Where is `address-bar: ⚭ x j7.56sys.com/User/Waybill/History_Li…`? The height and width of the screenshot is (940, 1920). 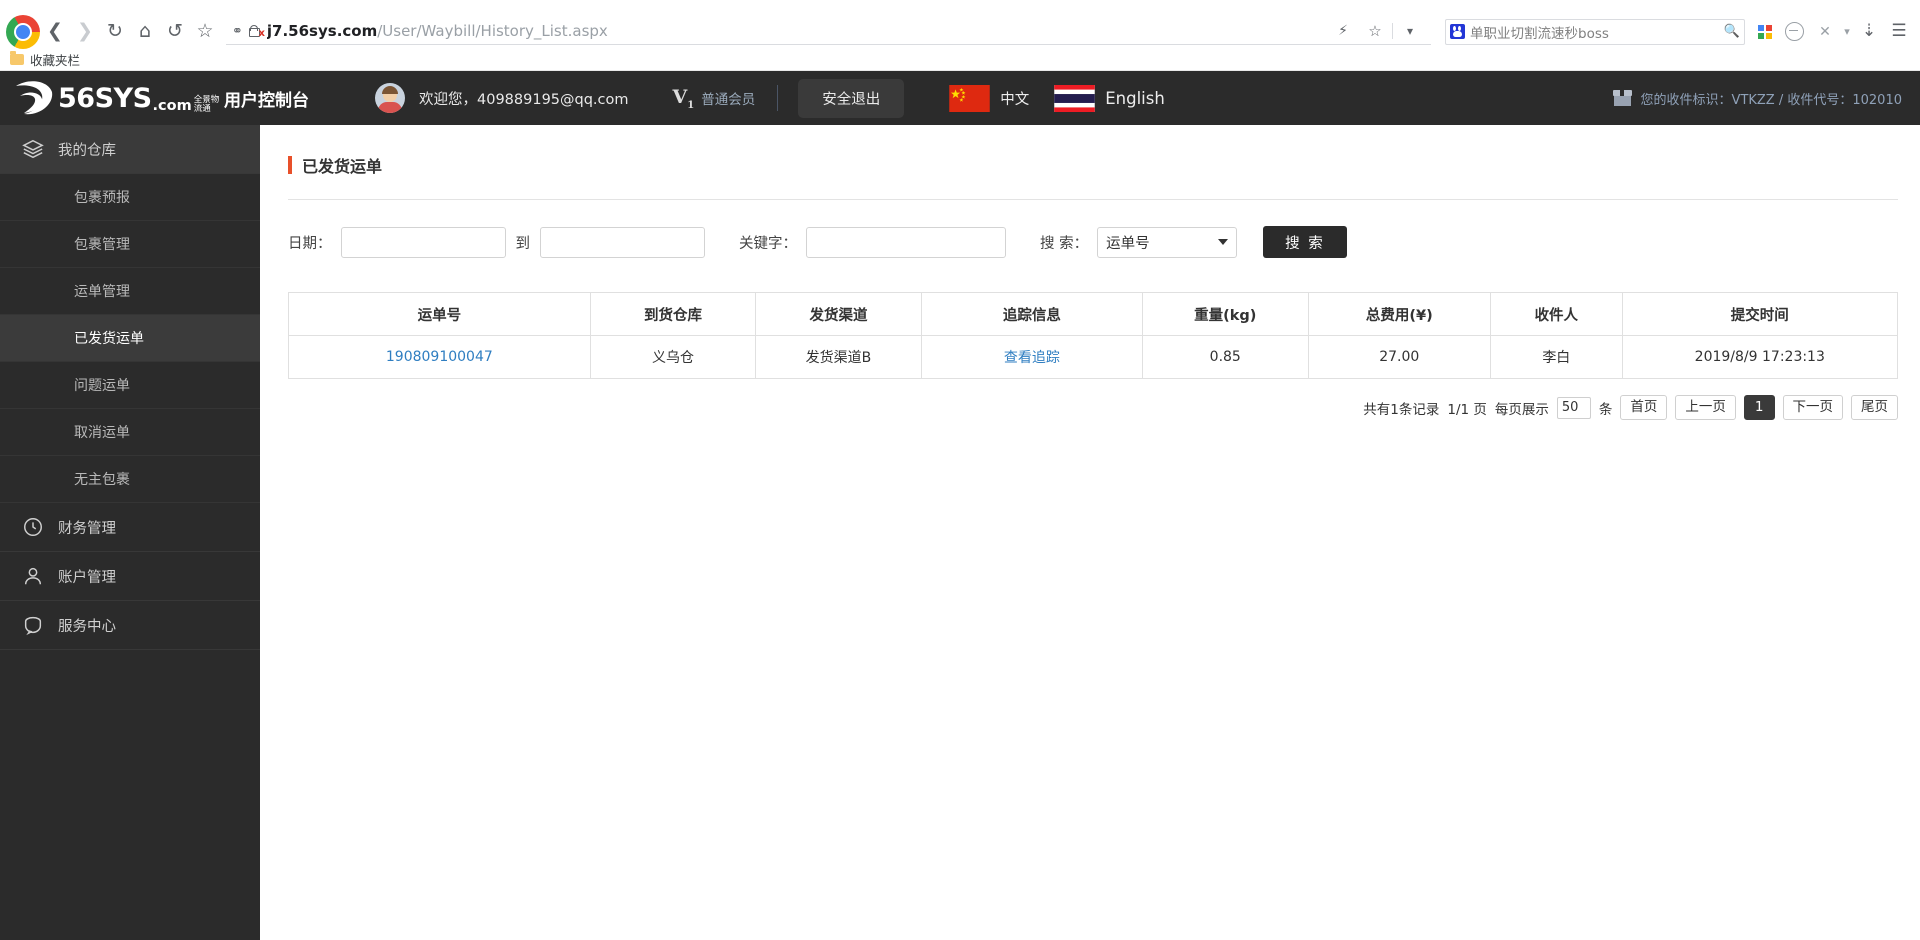 address-bar: ⚭ x j7.56sys.com/User/Waybill/History_Li… is located at coordinates (828, 31).